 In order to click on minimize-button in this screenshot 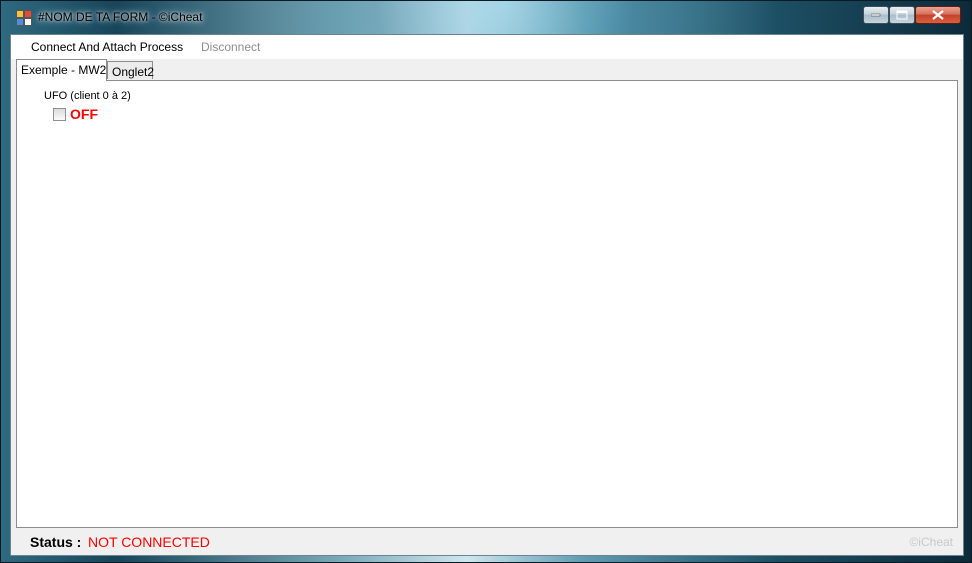, I will do `click(876, 15)`.